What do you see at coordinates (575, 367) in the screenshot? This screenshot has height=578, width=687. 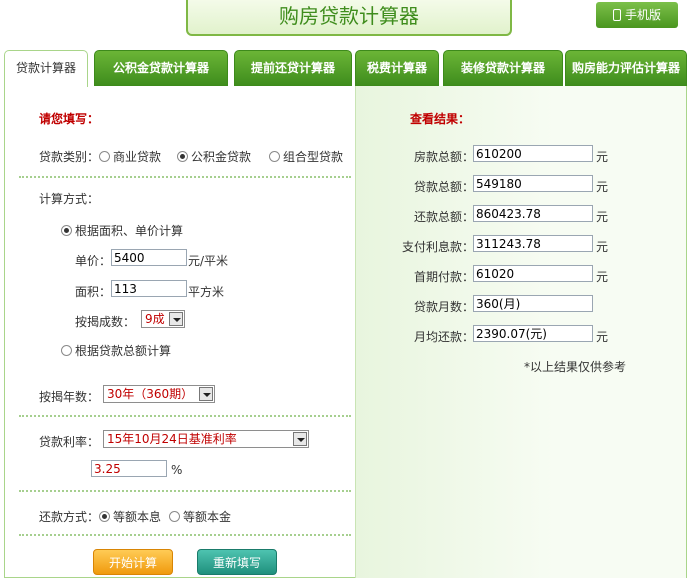 I see `results-note: *以上结果仅供参考` at bounding box center [575, 367].